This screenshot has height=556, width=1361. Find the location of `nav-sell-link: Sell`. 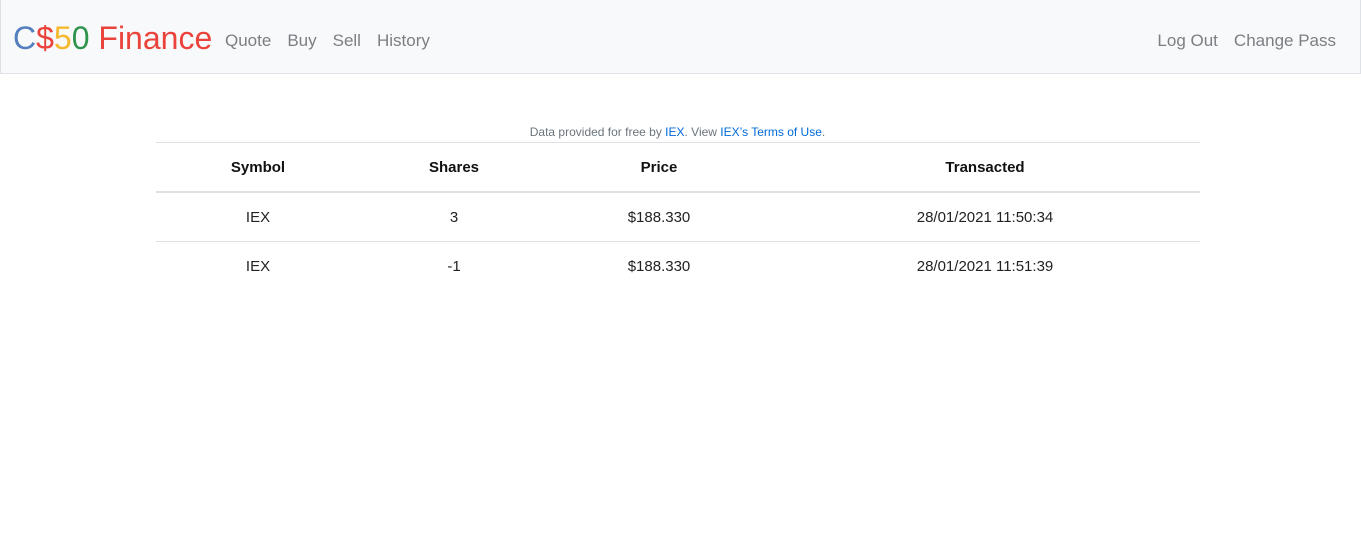

nav-sell-link: Sell is located at coordinates (347, 41).